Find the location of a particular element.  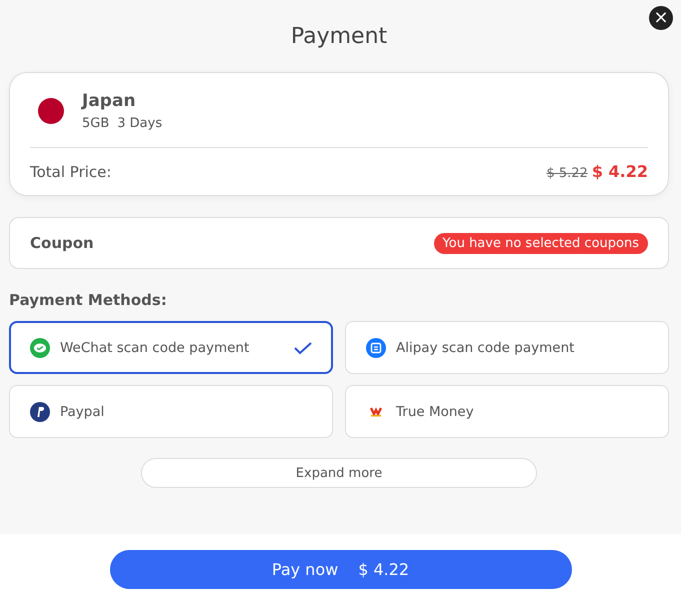

paypal-icon is located at coordinates (40, 412).